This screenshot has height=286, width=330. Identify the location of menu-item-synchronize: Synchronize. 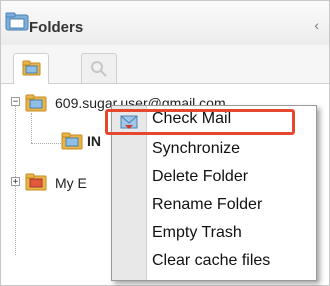
(196, 149).